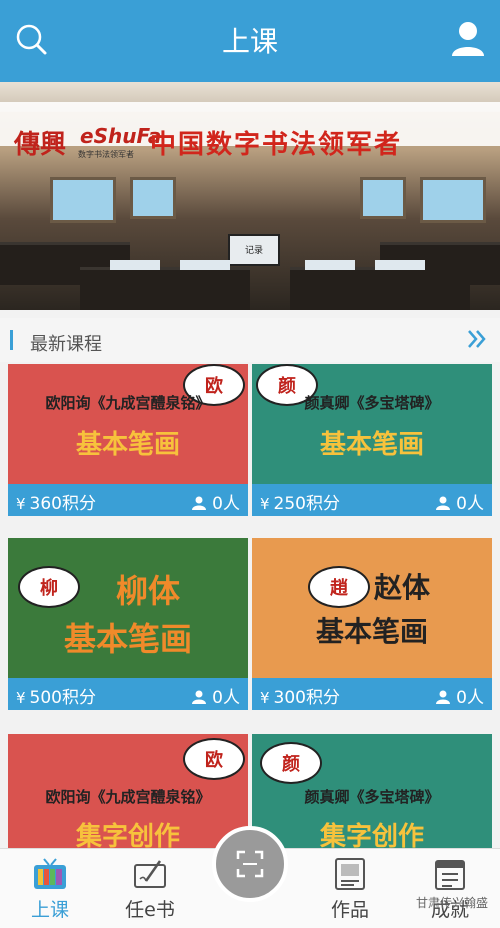  I want to click on course-meta: ¥500积分 0人, so click(128, 694).